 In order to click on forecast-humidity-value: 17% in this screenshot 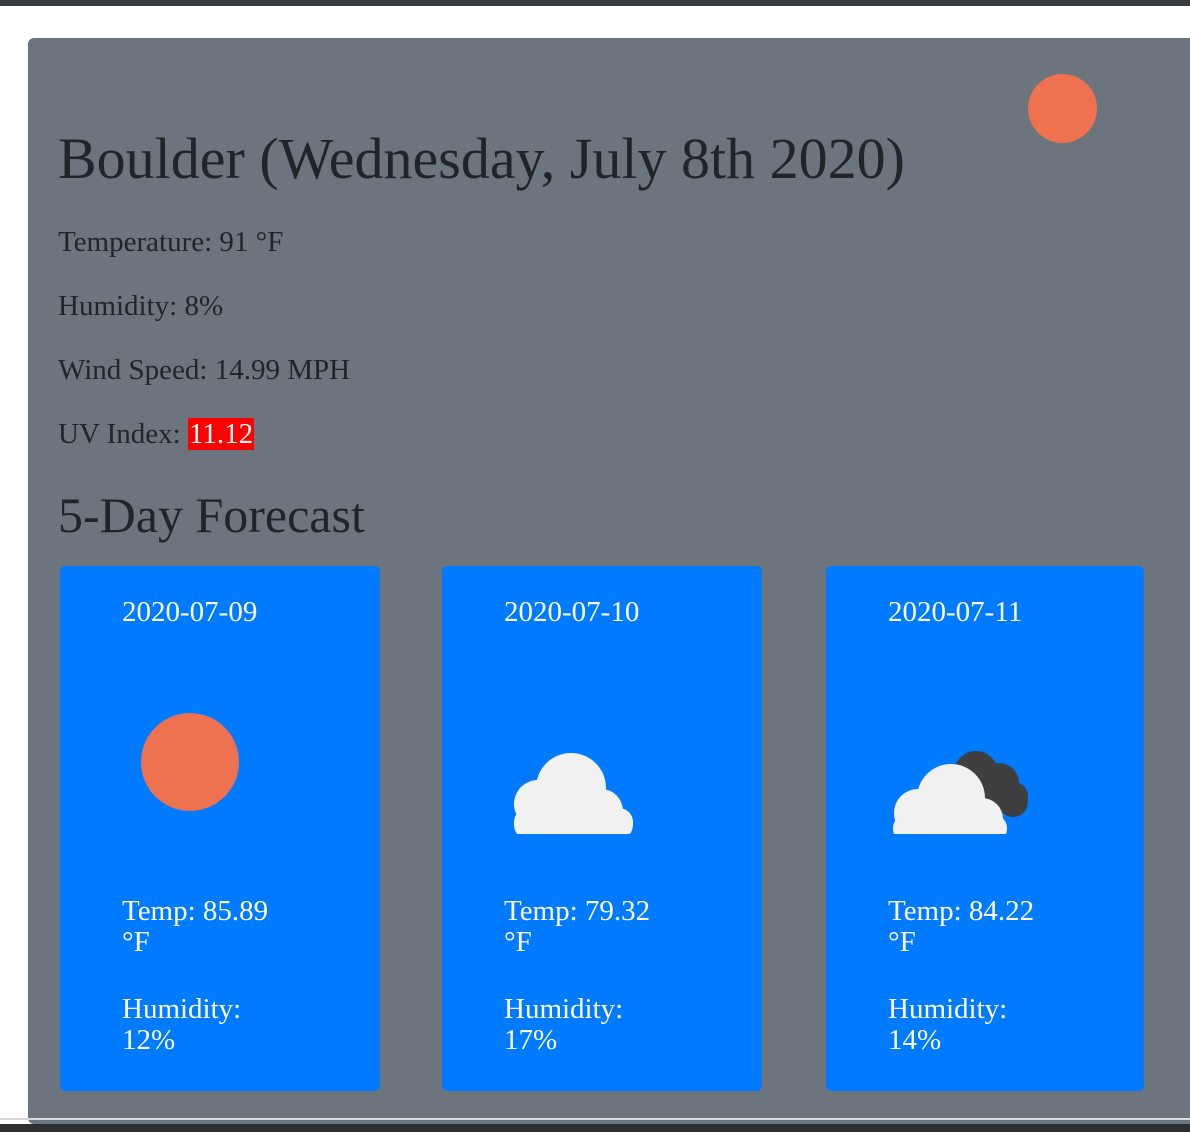, I will do `click(531, 1040)`.